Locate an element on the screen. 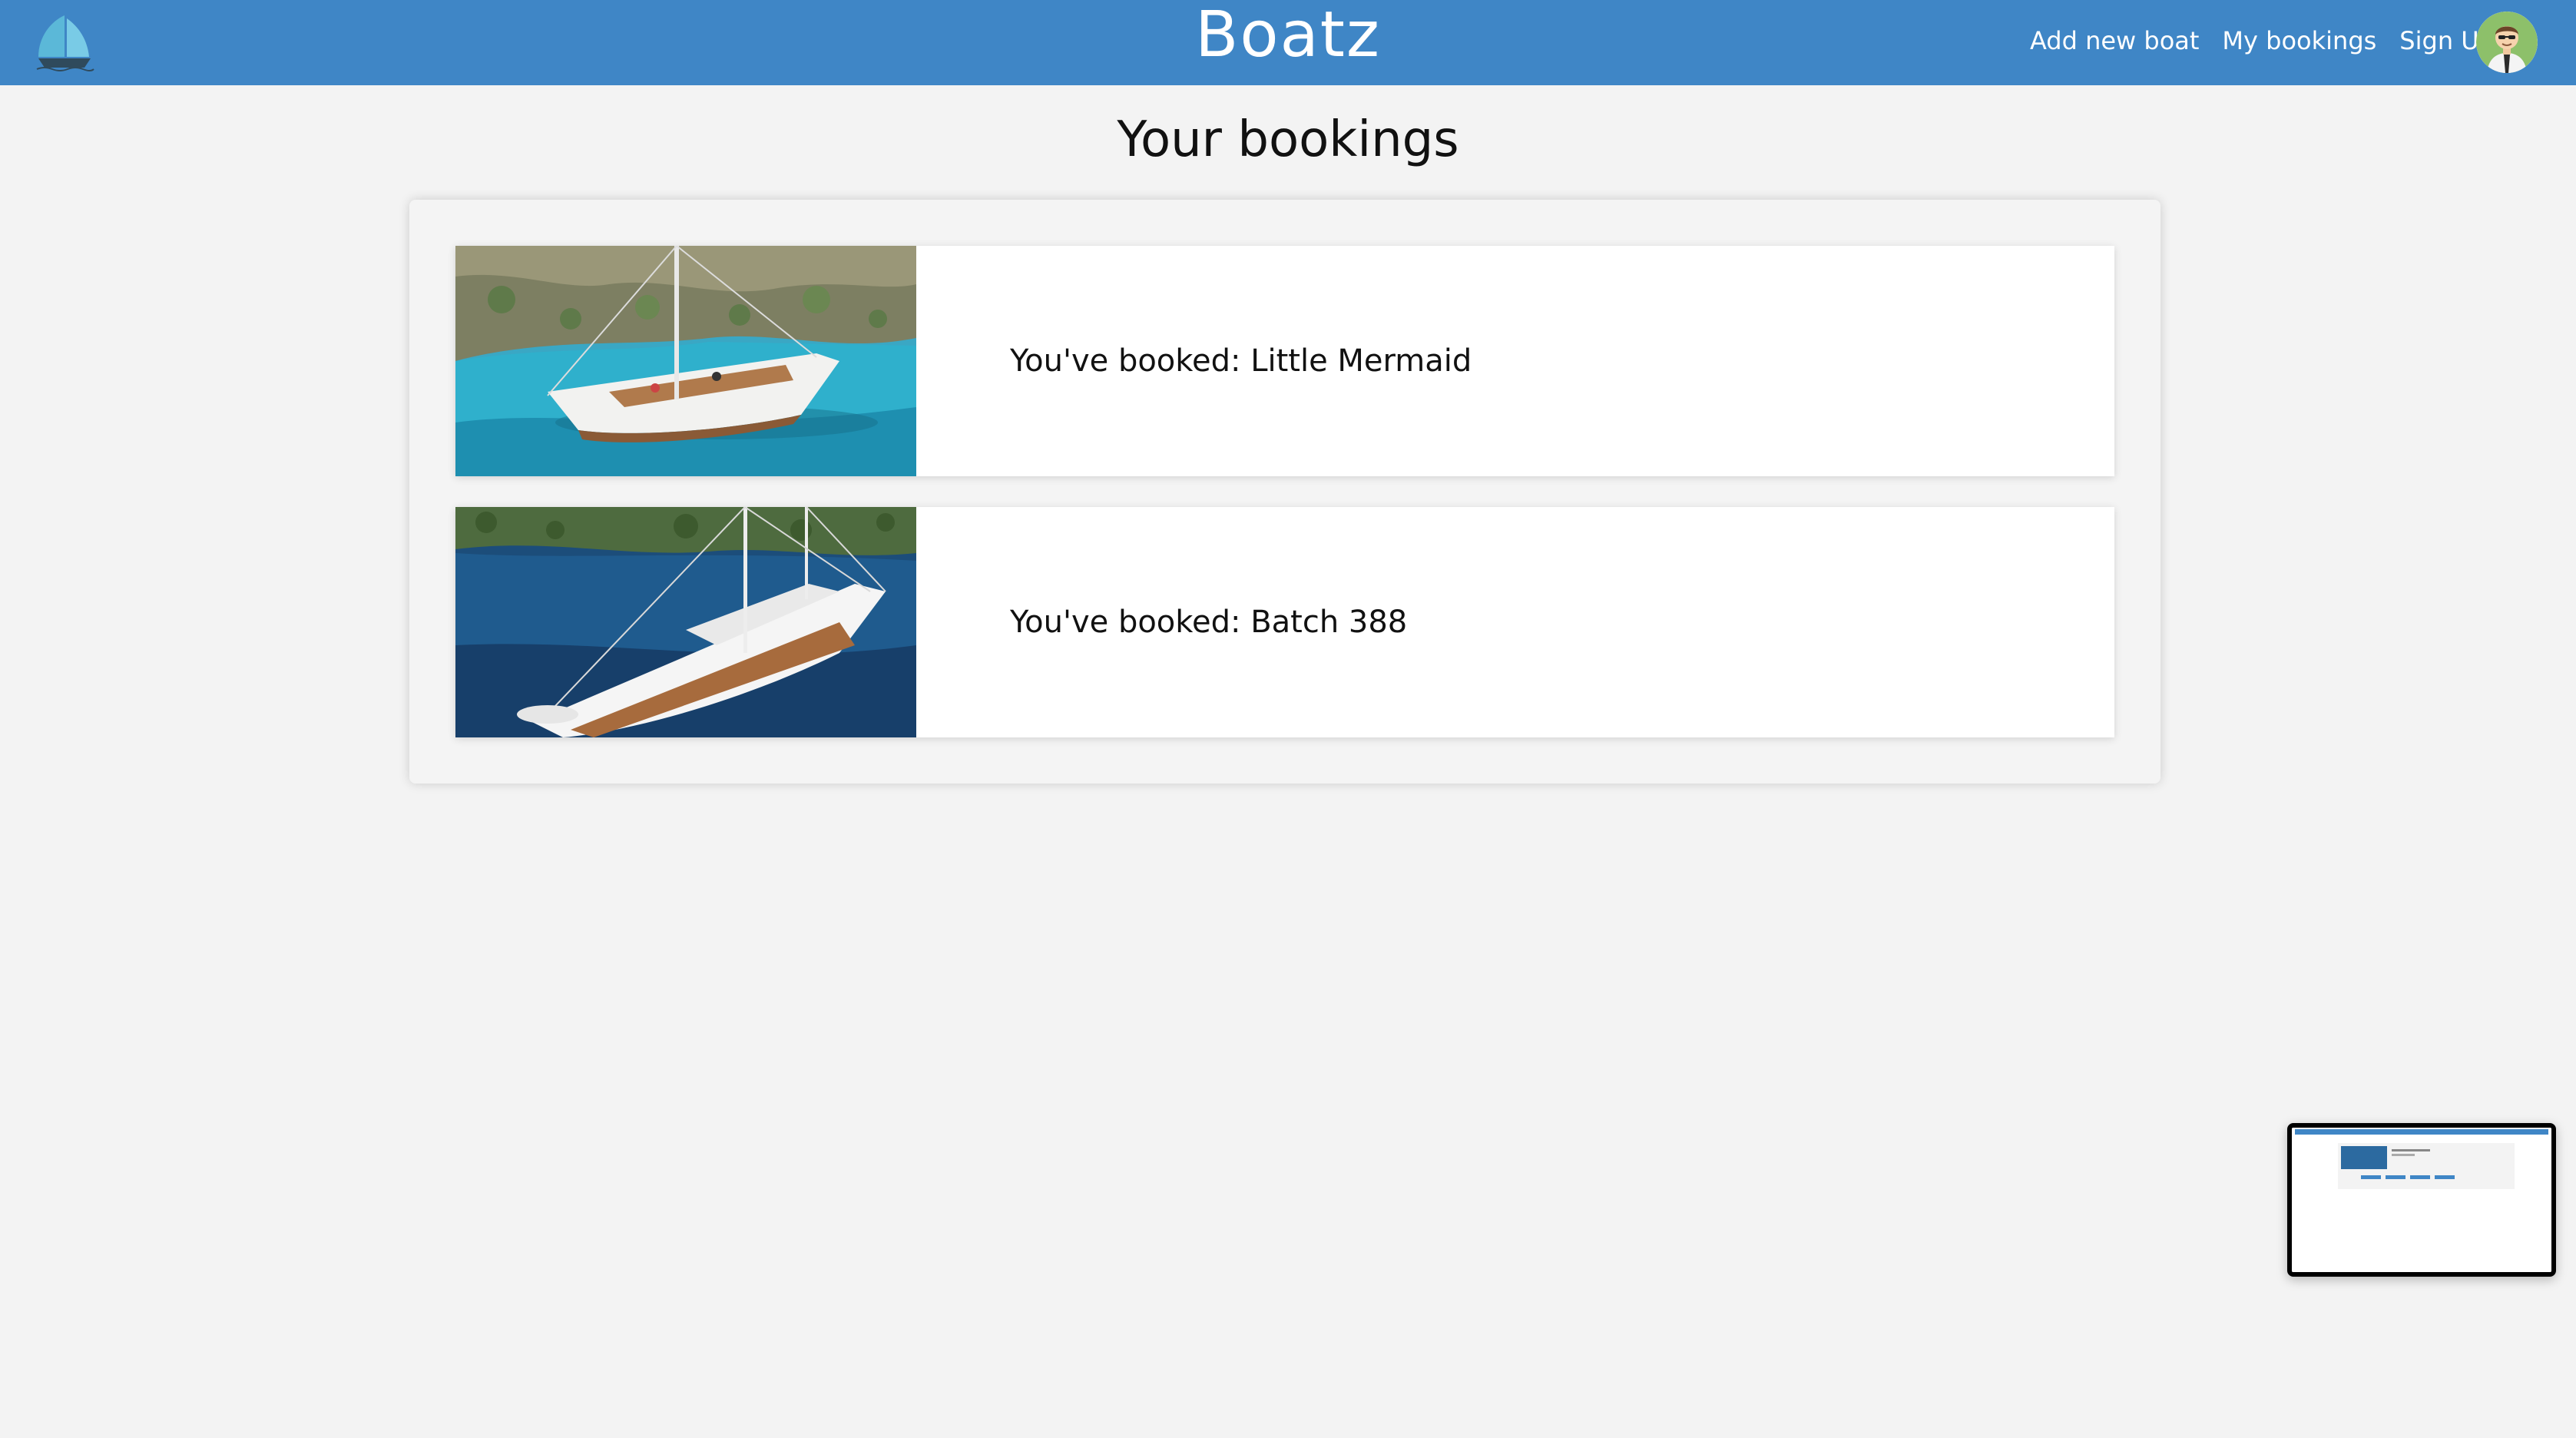  sailboat-icon is located at coordinates (64, 42).